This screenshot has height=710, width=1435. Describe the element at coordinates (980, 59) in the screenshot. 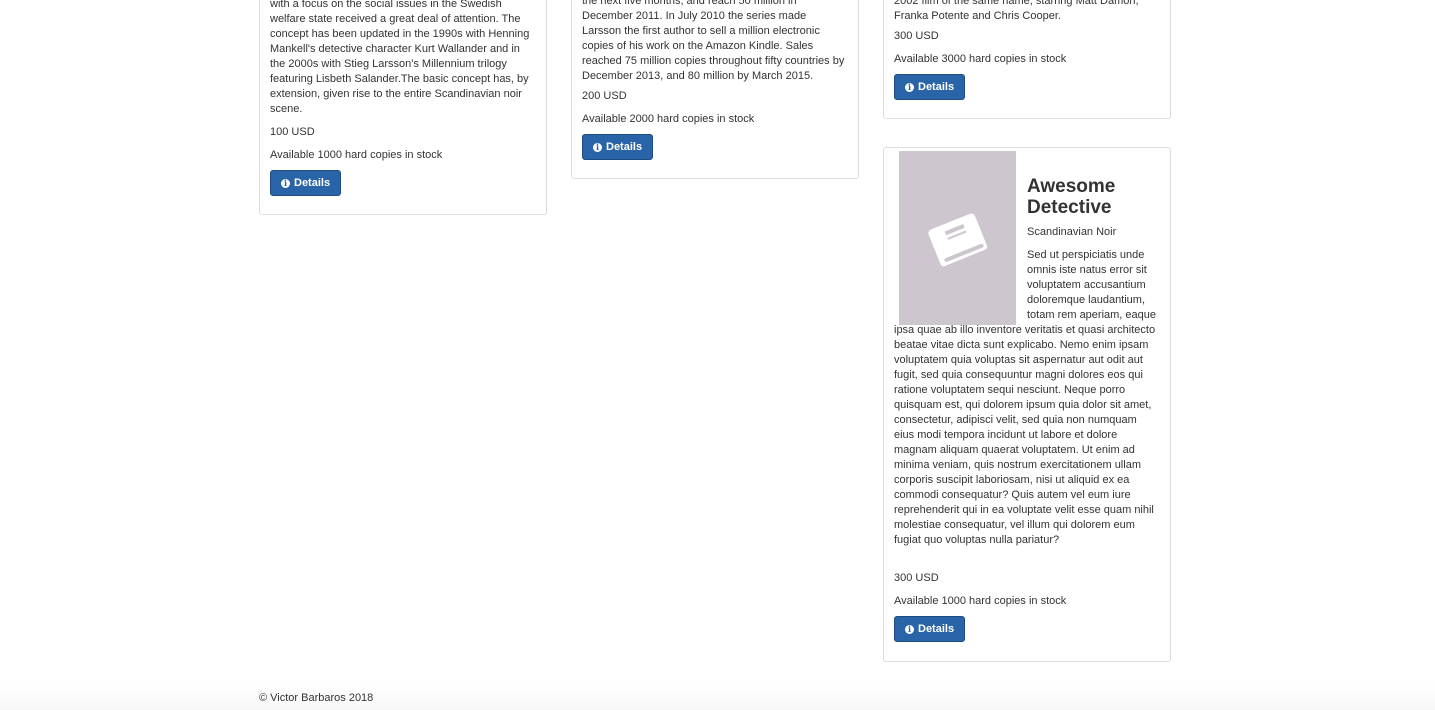

I see `book-stock: Available 3000 hard copies in stock` at that location.